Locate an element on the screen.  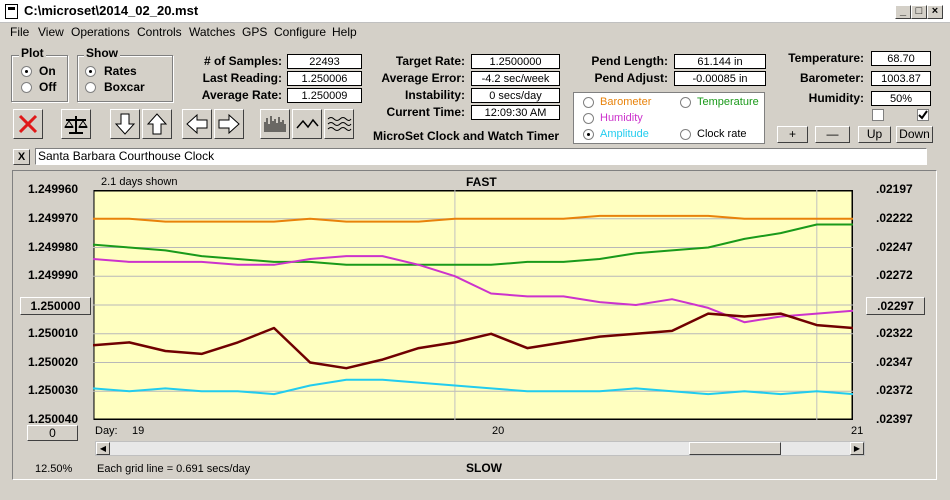
right-axis-tick: .02397 is located at coordinates (894, 419).